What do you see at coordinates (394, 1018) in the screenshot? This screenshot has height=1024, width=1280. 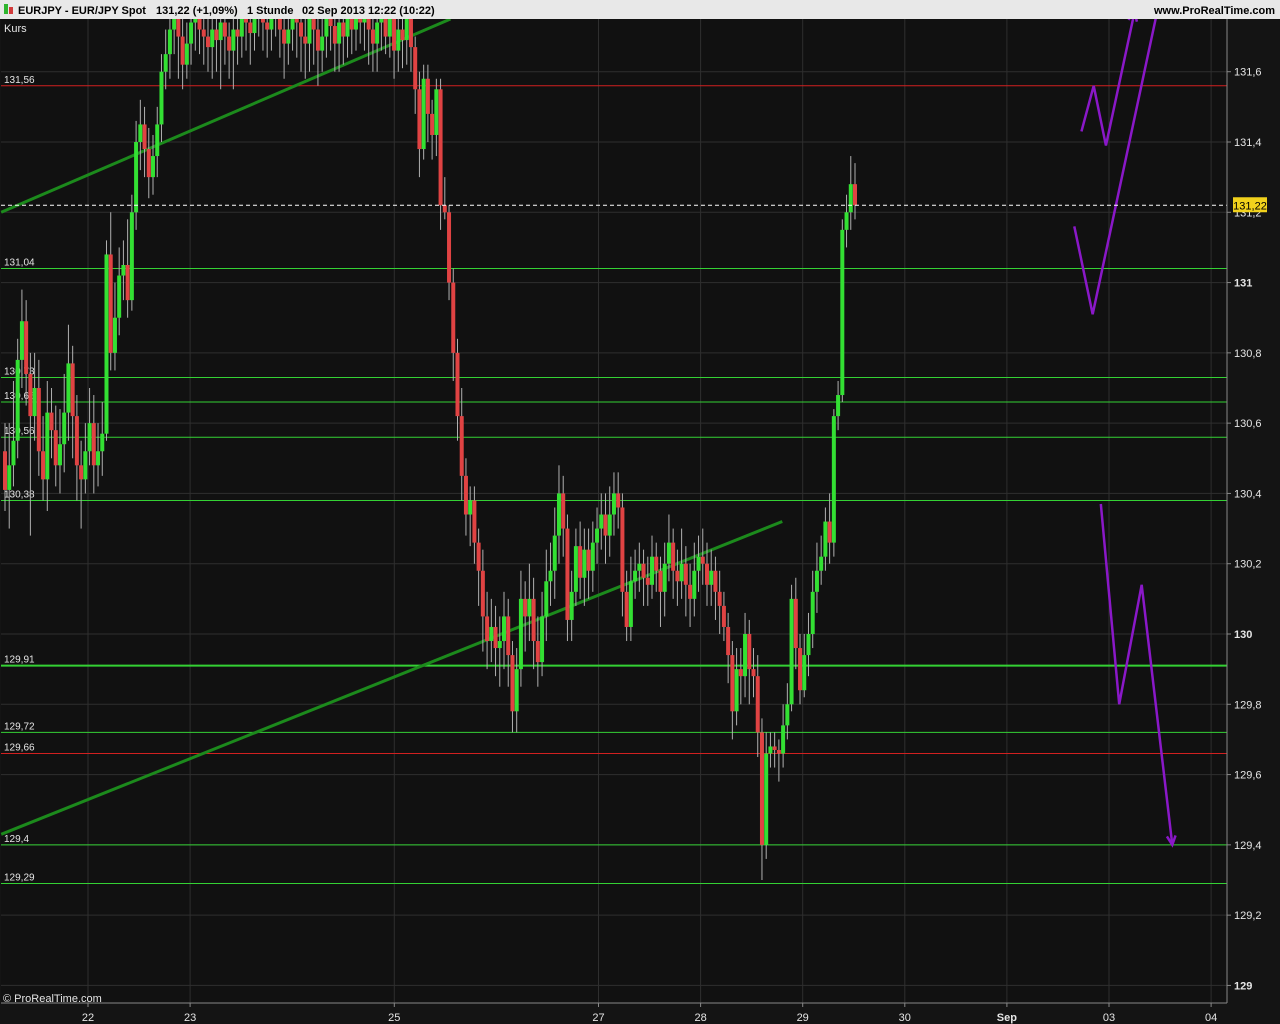 I see `x-tick-label: 25` at bounding box center [394, 1018].